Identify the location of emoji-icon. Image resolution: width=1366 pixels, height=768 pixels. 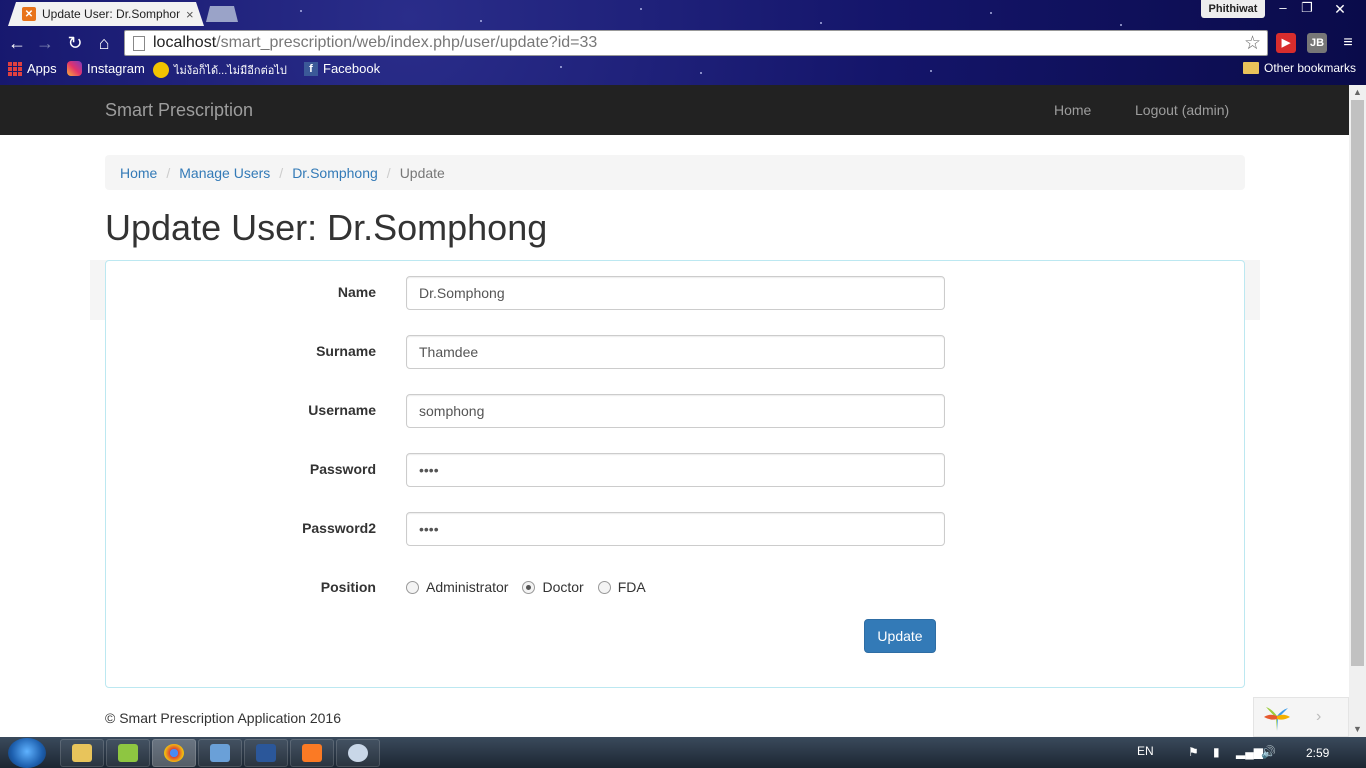
(161, 70).